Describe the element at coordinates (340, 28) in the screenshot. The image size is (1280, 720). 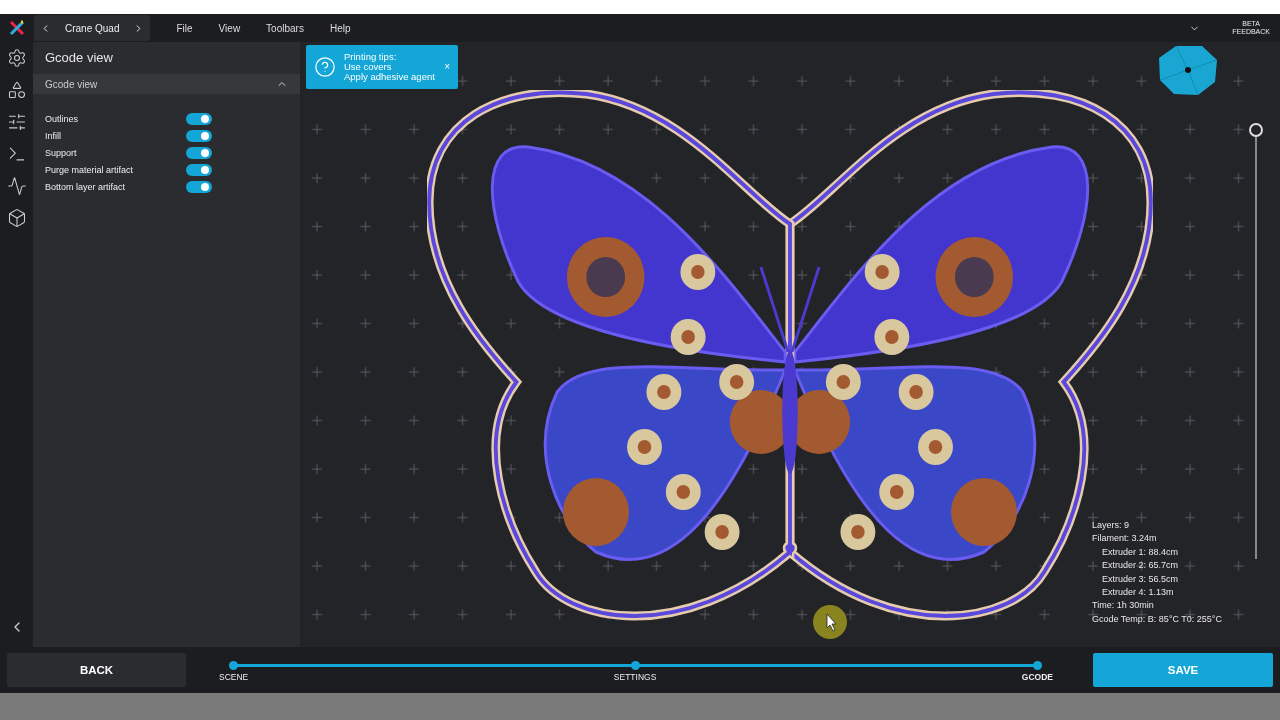
I see `menu-item: Help` at that location.